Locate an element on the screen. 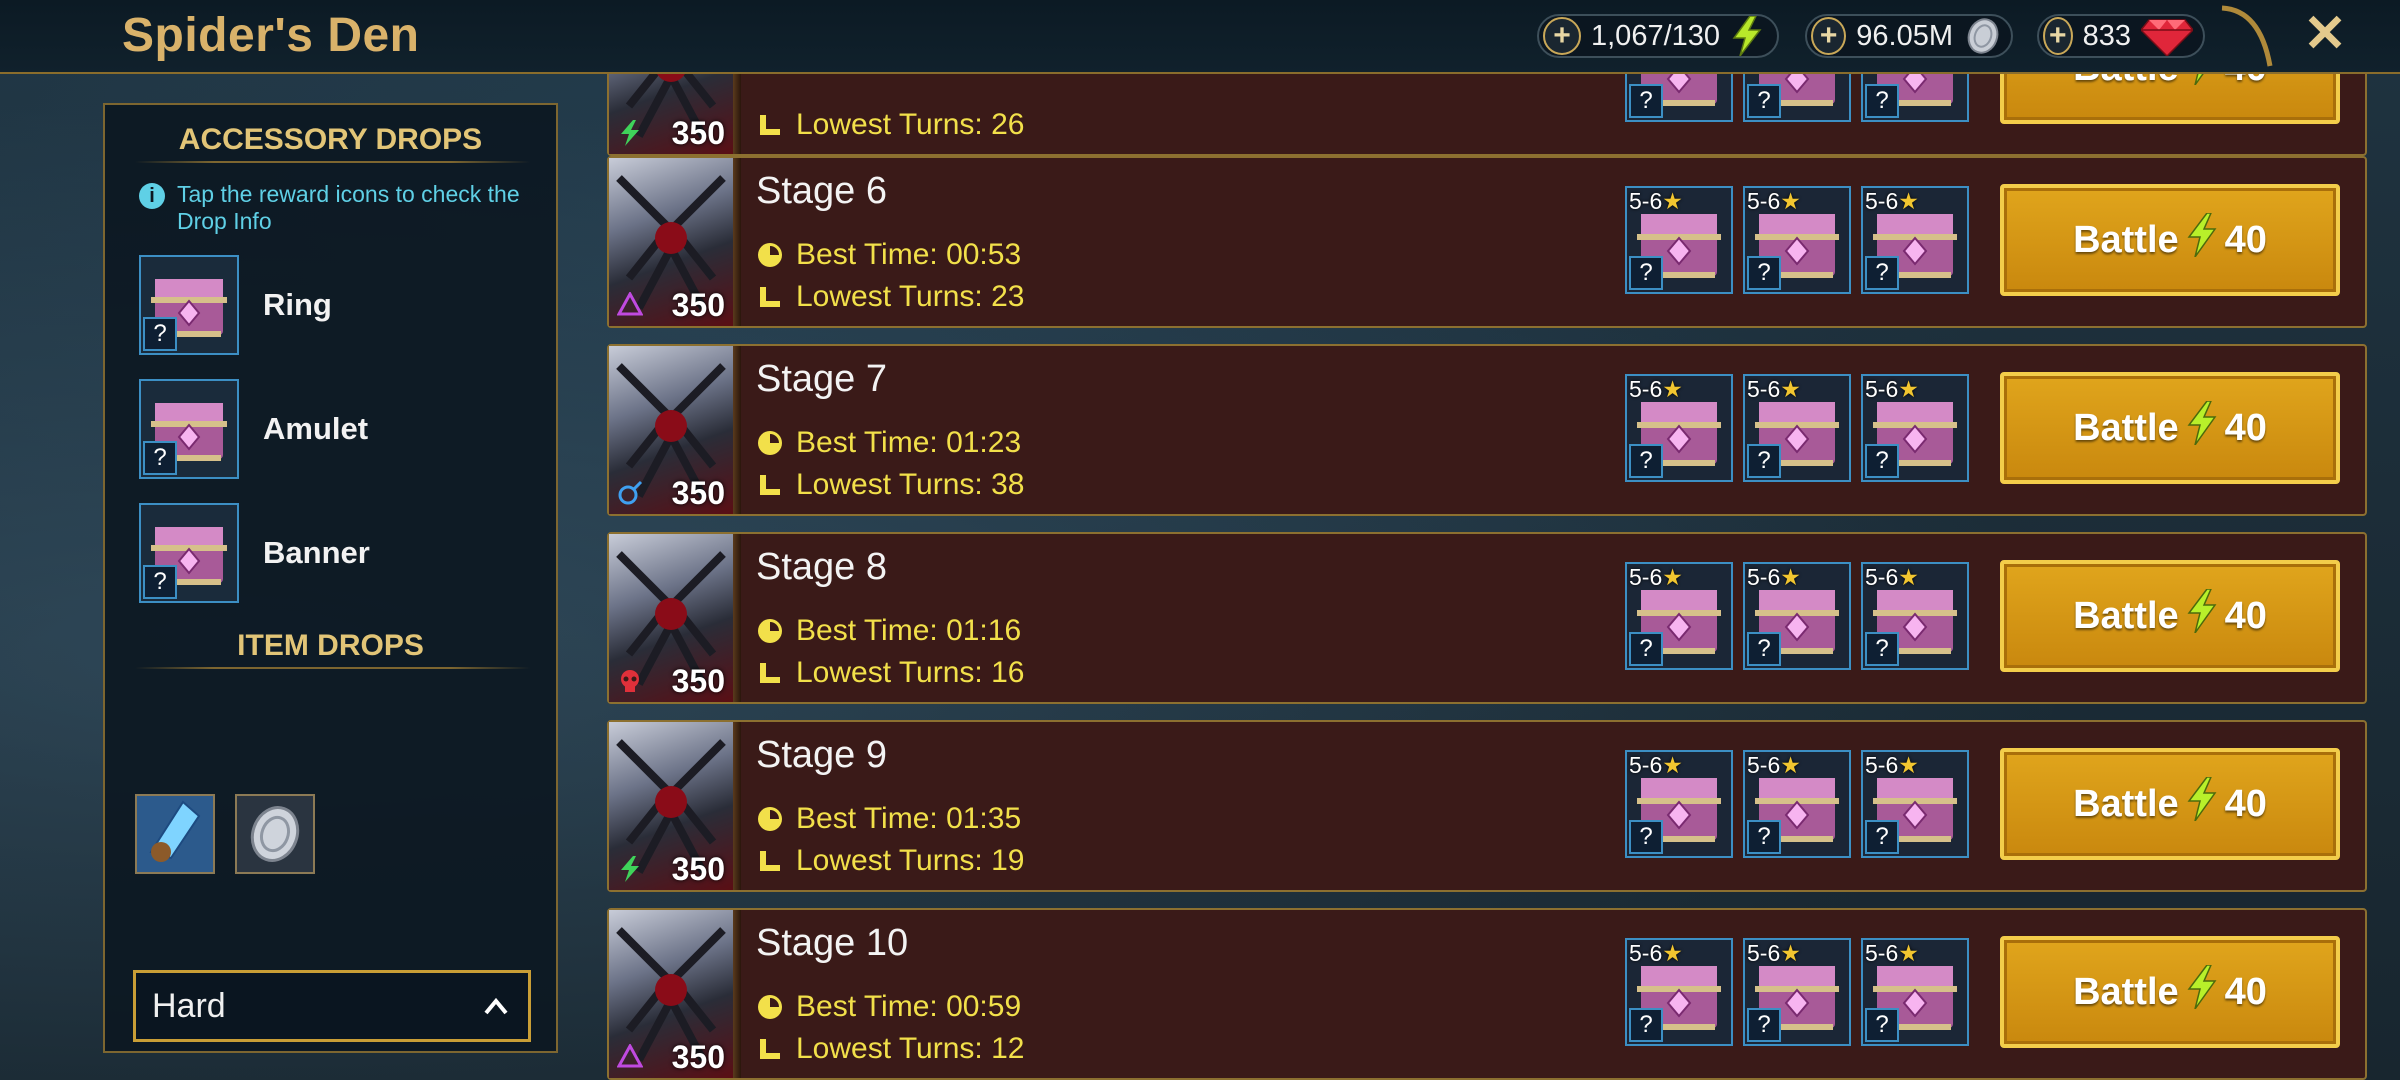 This screenshot has height=1080, width=2400. item-drop-silver is located at coordinates (275, 834).